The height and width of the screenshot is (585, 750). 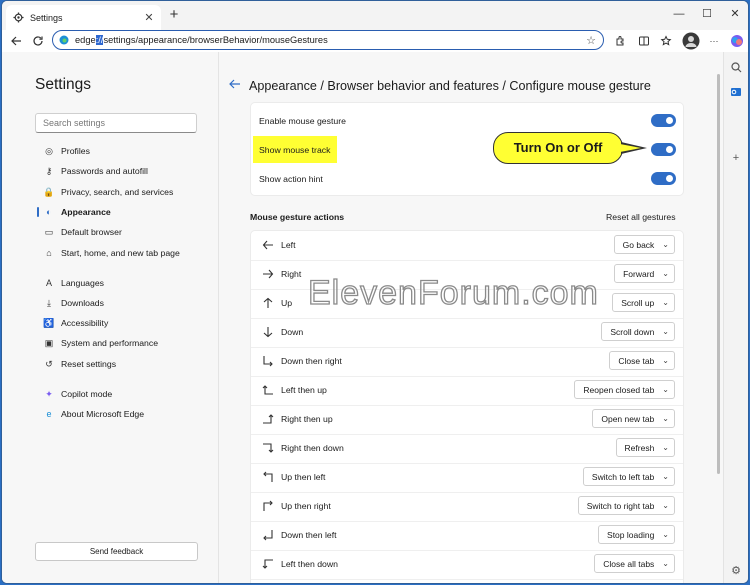 What do you see at coordinates (268, 535) in the screenshot?
I see `down-left-icon` at bounding box center [268, 535].